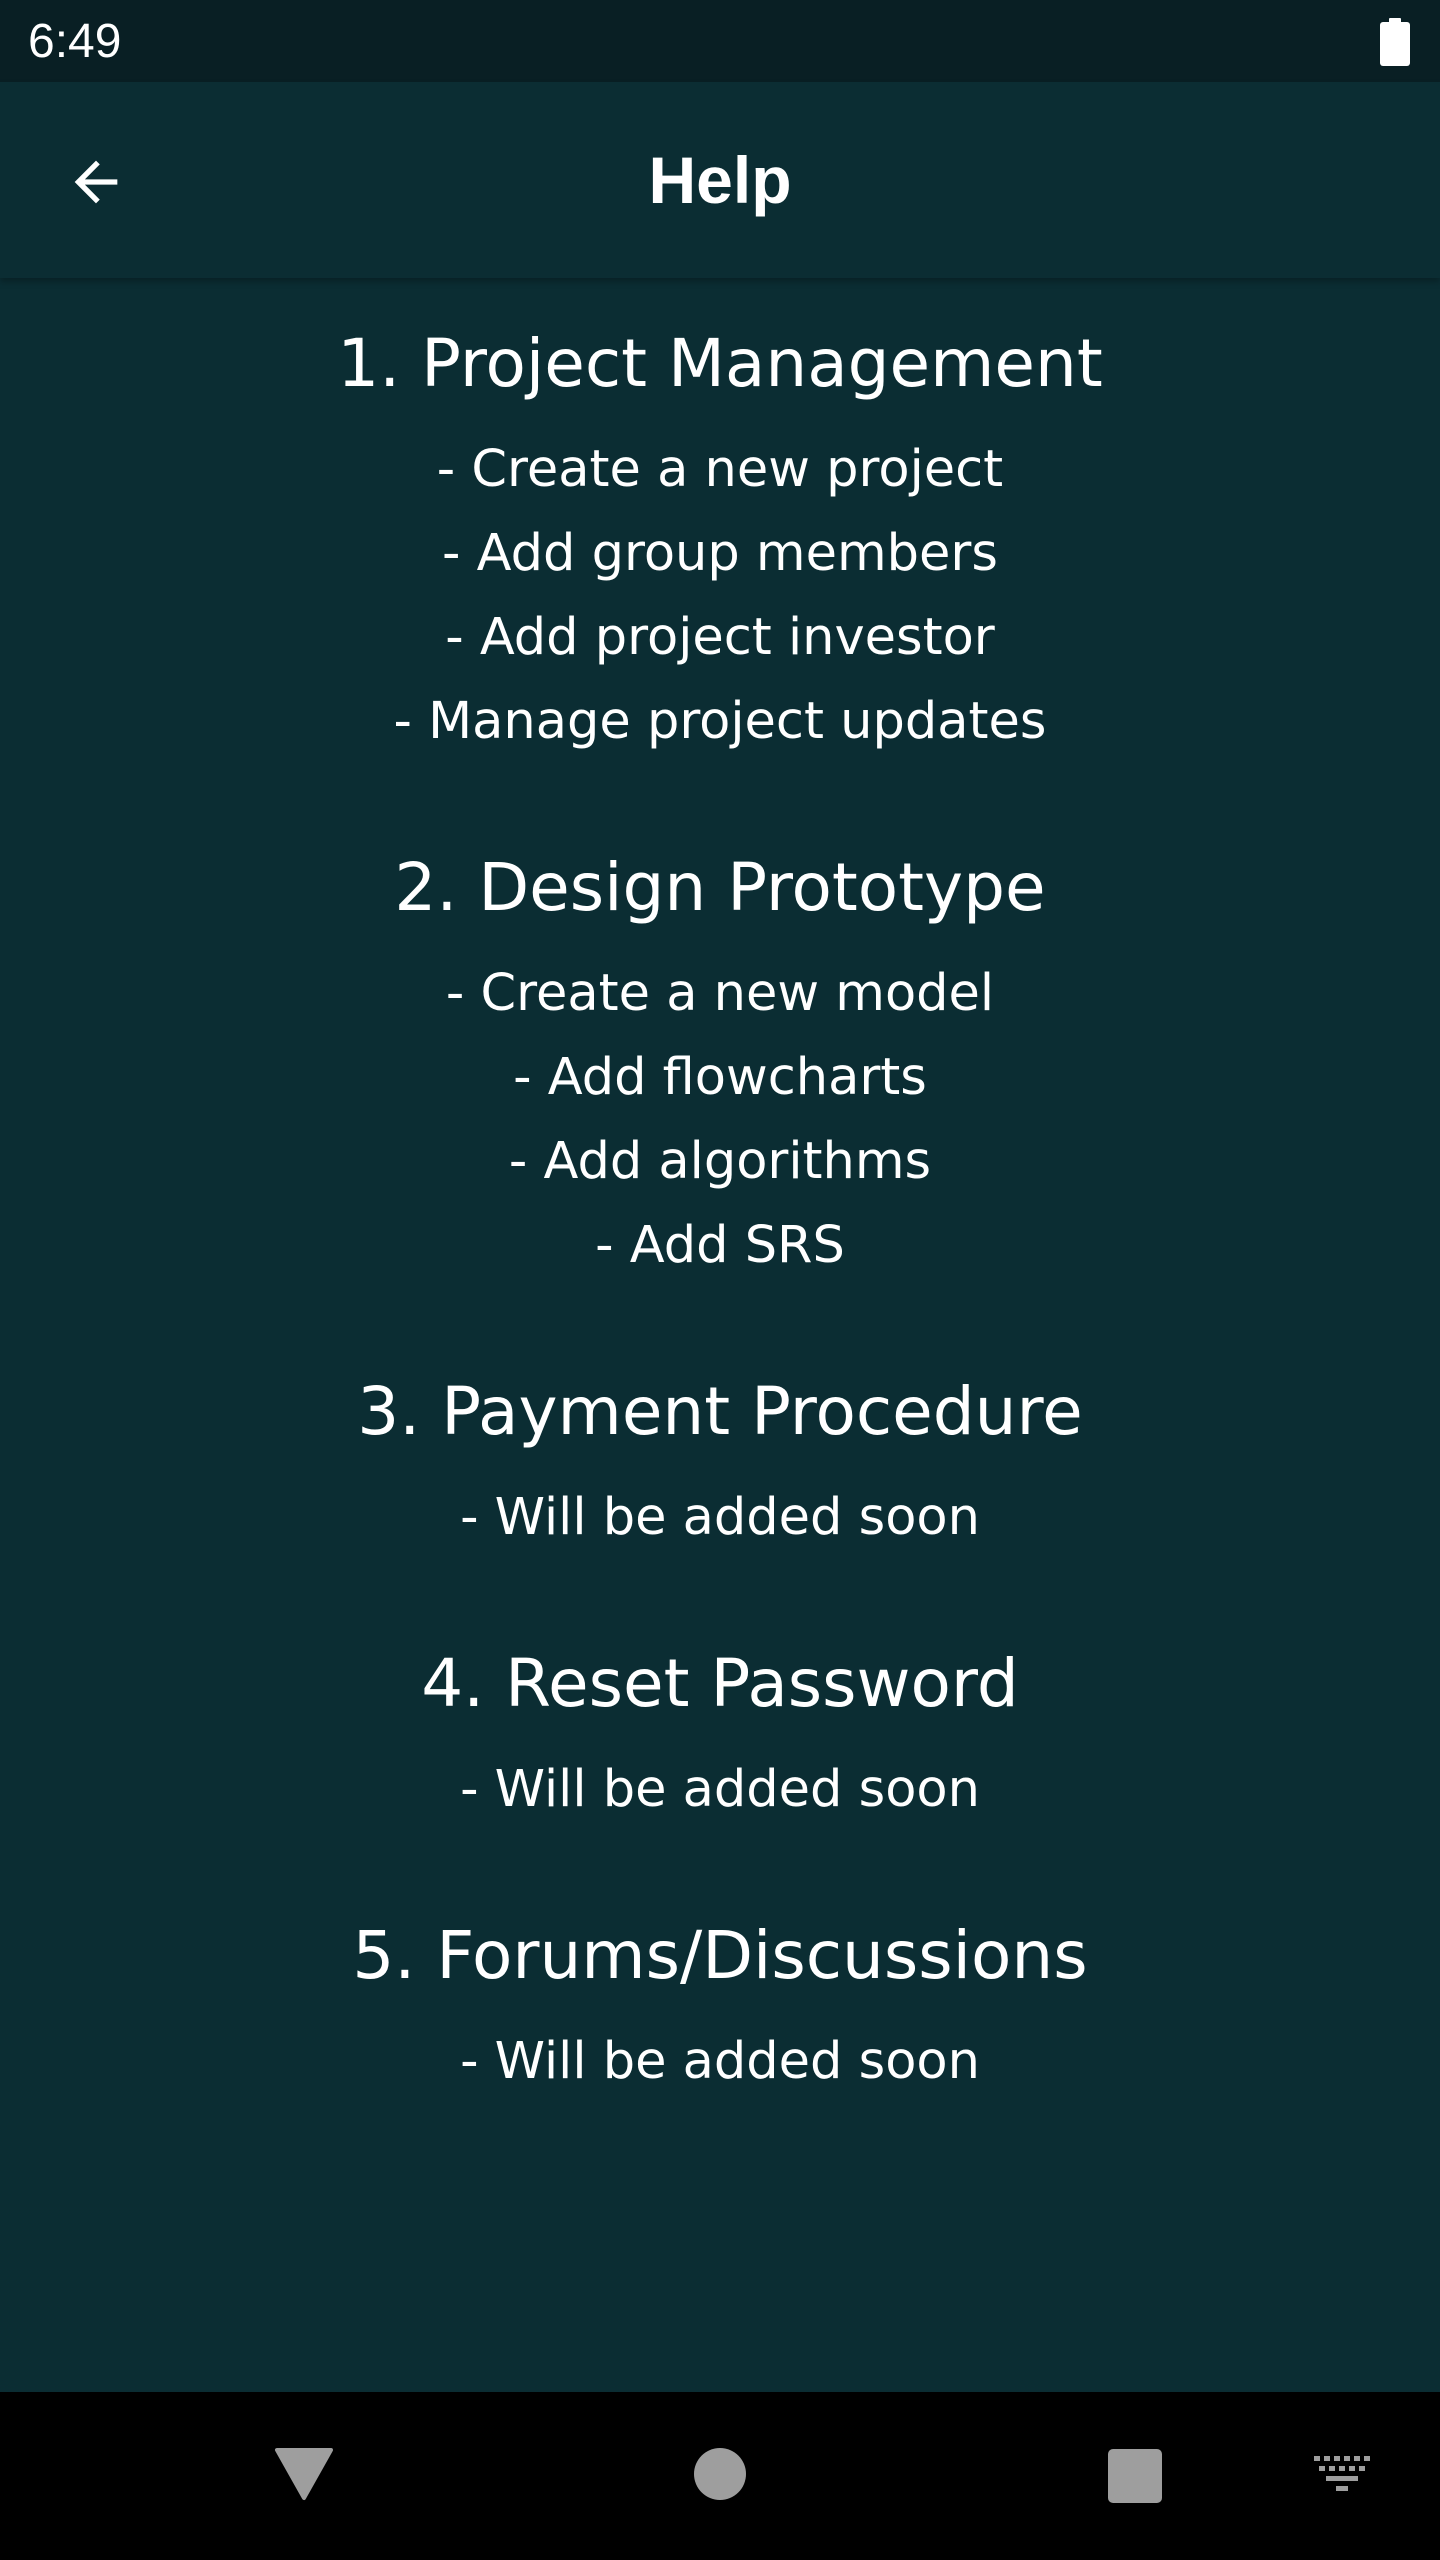 Image resolution: width=1440 pixels, height=2560 pixels. What do you see at coordinates (304, 2474) in the screenshot?
I see `triangle-back-icon` at bounding box center [304, 2474].